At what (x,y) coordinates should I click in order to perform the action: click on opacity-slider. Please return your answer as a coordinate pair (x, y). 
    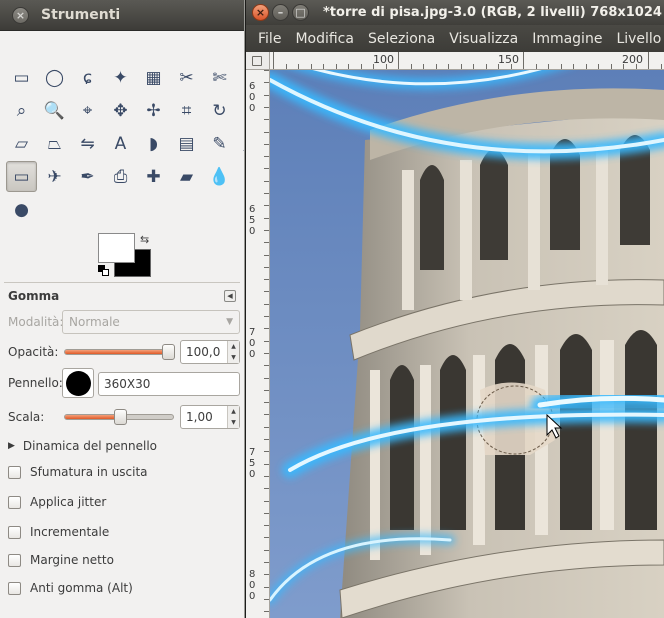
    Looking at the image, I should click on (119, 352).